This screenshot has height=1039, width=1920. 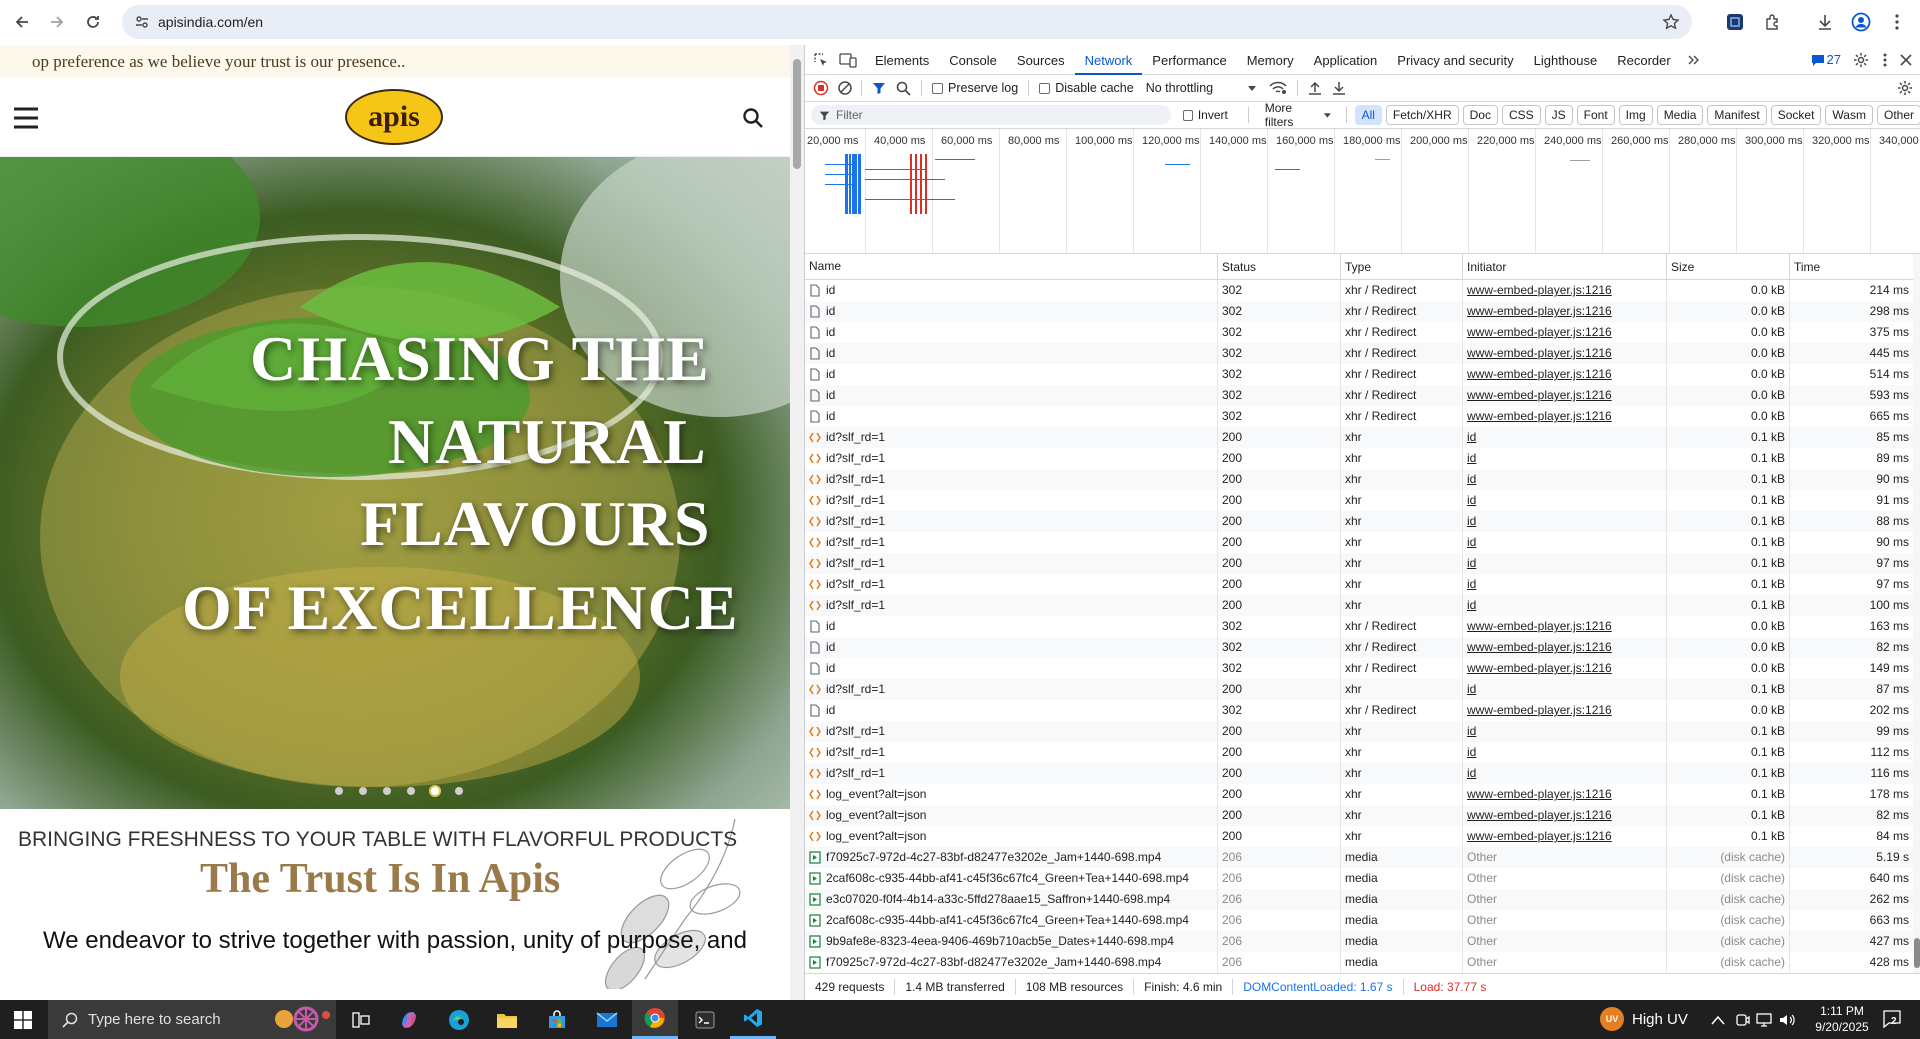 What do you see at coordinates (1851, 266) in the screenshot?
I see `column-header-time: Time` at bounding box center [1851, 266].